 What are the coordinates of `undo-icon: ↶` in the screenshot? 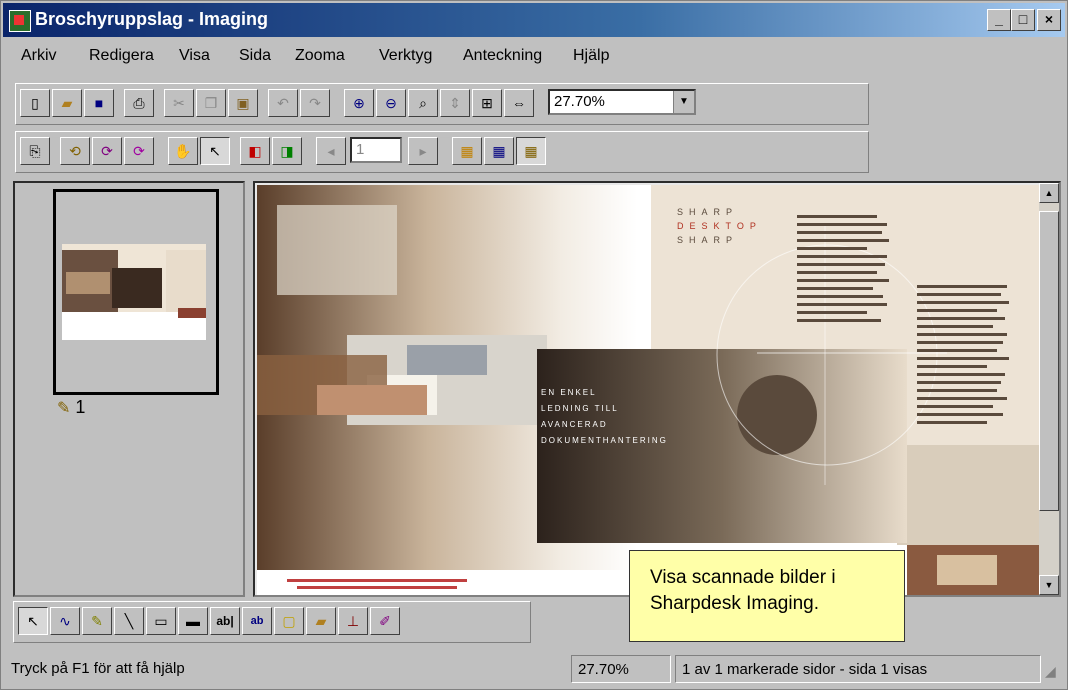 It's located at (283, 102).